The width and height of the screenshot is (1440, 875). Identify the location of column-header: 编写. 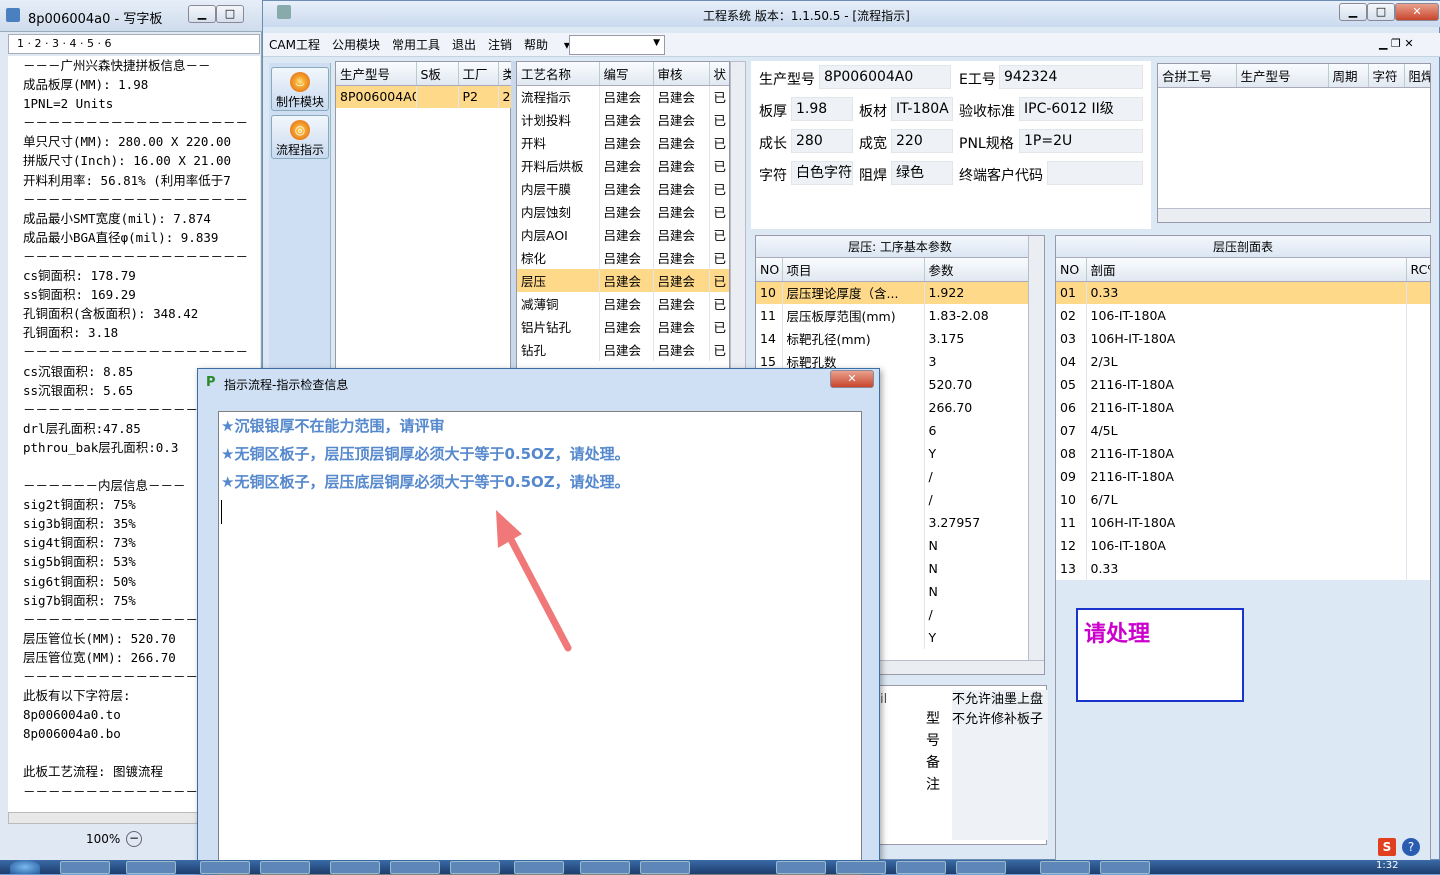
(626, 74).